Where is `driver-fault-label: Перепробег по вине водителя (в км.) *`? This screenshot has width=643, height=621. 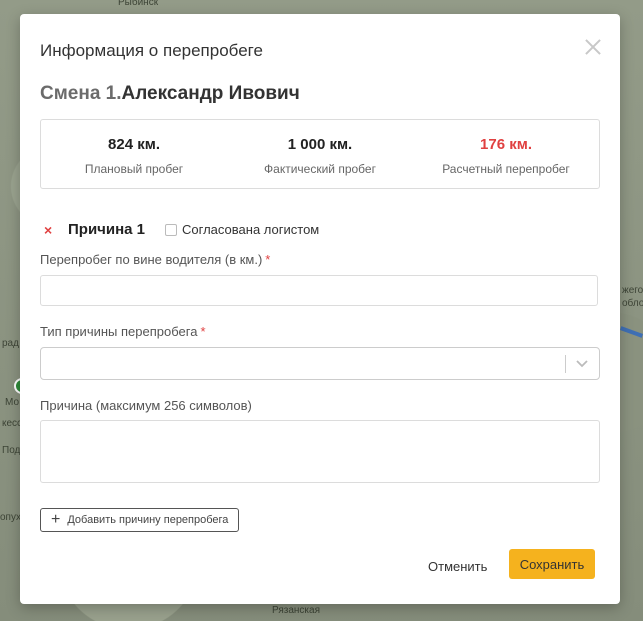
driver-fault-label: Перепробег по вине водителя (в км.) * is located at coordinates (155, 259).